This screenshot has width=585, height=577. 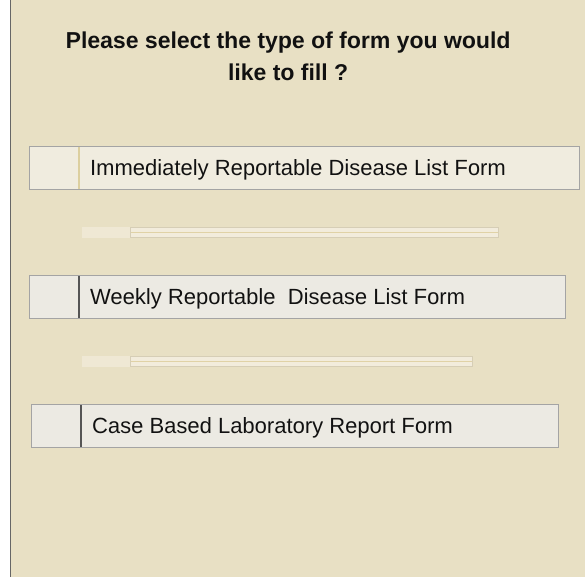 What do you see at coordinates (304, 168) in the screenshot?
I see `form-option: Immediately Reportable Disease List Form` at bounding box center [304, 168].